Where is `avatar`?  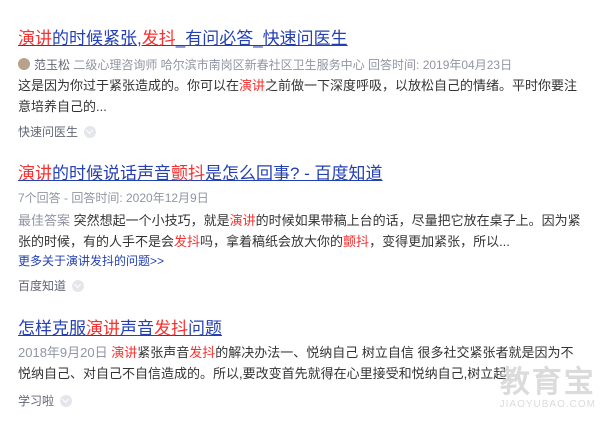
avatar is located at coordinates (24, 64).